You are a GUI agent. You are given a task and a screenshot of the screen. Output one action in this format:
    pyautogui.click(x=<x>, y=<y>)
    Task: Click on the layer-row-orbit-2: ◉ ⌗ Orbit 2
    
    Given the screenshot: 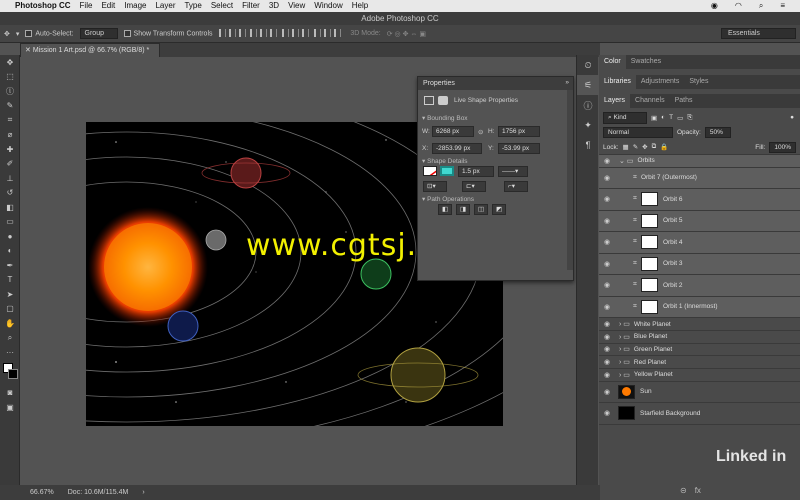 What is the action you would take?
    pyautogui.click(x=699, y=286)
    